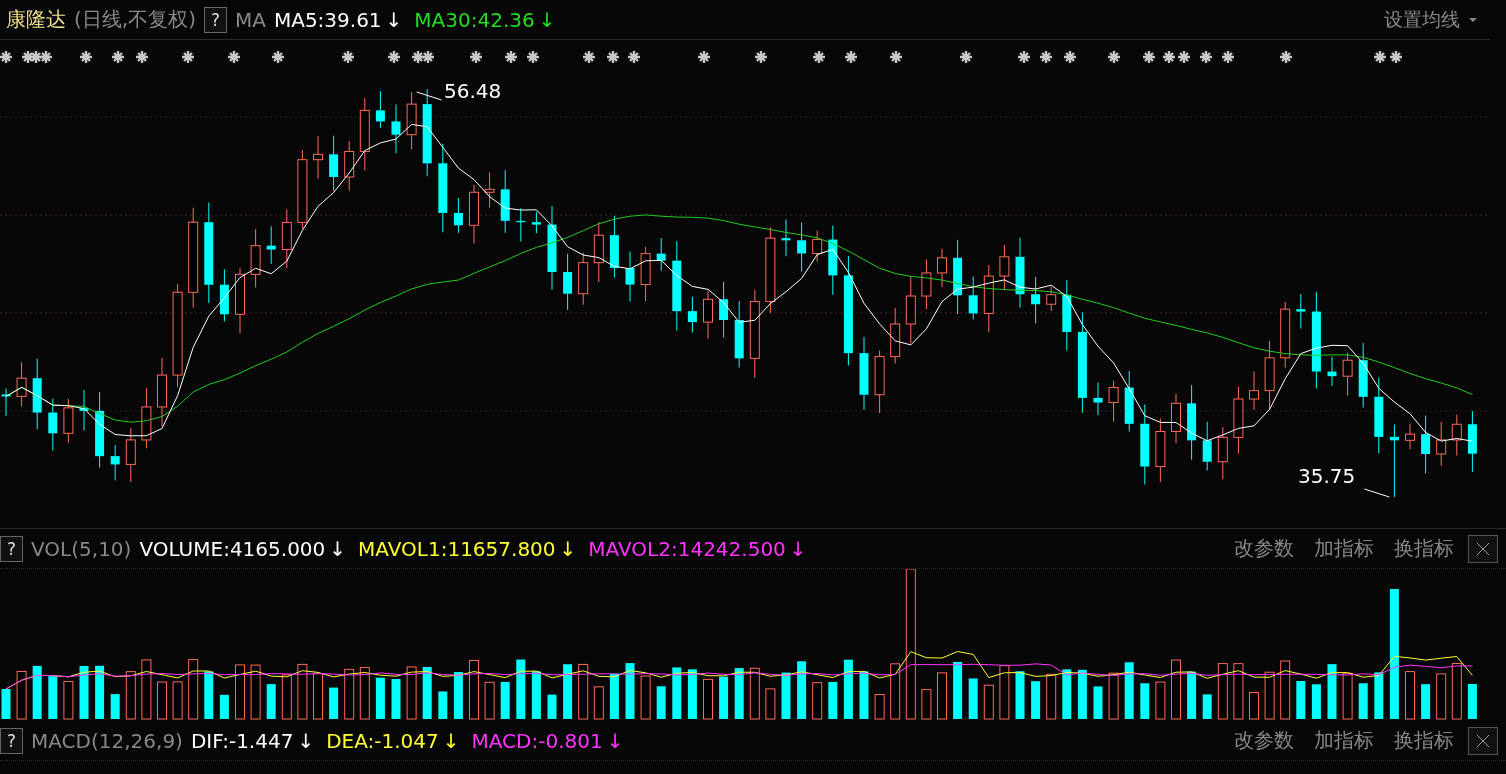  Describe the element at coordinates (1327, 476) in the screenshot. I see `low-price-label: 35.75` at that location.